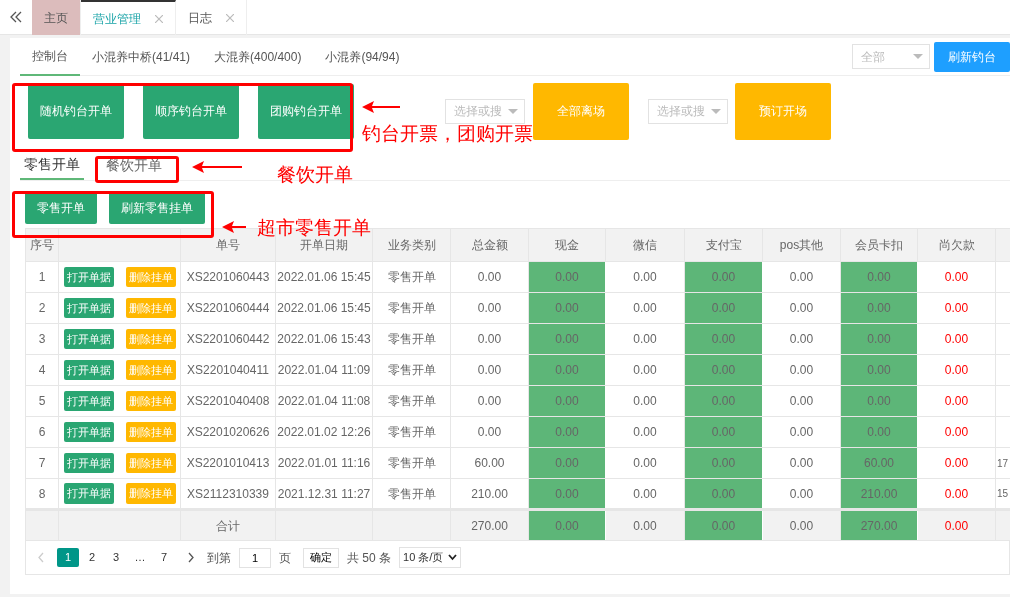 Image resolution: width=1010 pixels, height=597 pixels. Describe the element at coordinates (362, 56) in the screenshot. I see `tab: 小混养(94/94)` at that location.